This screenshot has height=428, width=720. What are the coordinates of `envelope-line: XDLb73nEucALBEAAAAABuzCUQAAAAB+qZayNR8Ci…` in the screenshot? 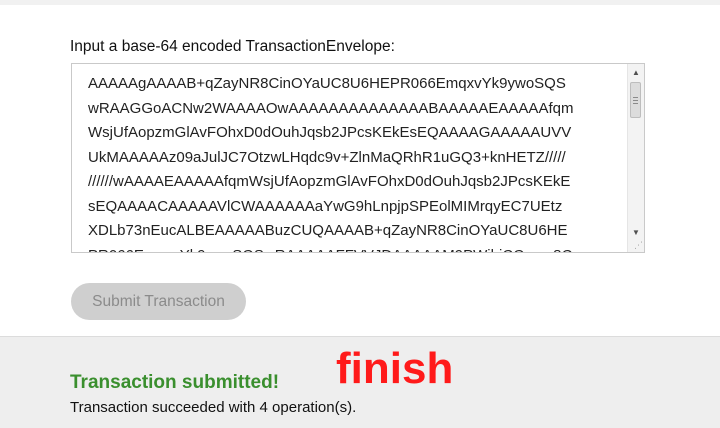 It's located at (328, 230).